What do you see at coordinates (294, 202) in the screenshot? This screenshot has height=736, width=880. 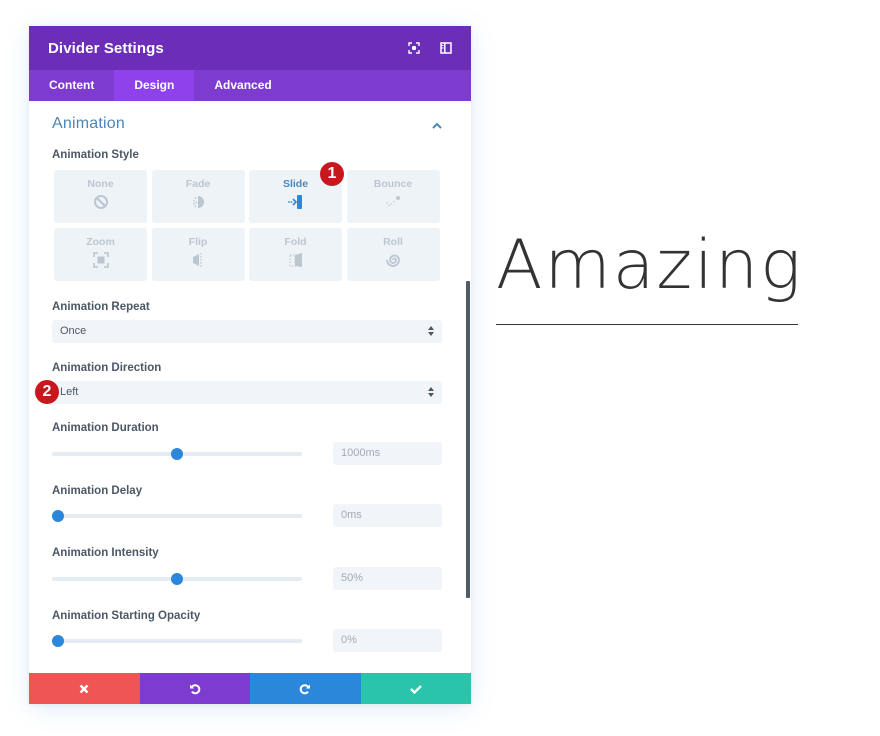 I see `slide-icon` at bounding box center [294, 202].